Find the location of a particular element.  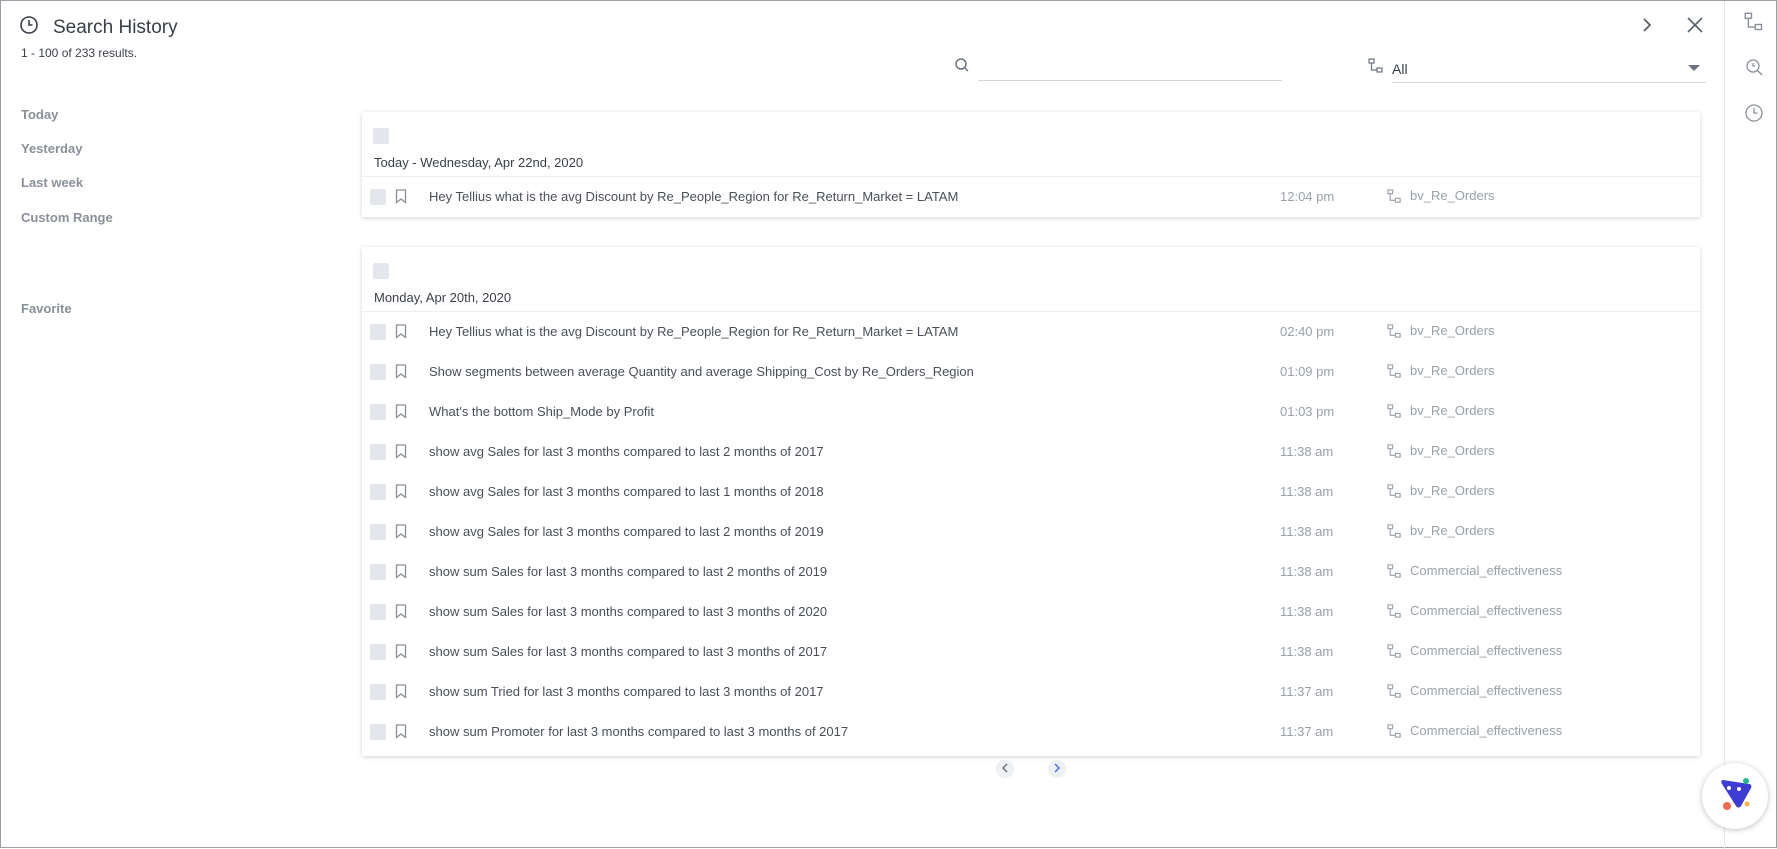

rail-search-history-button is located at coordinates (1754, 69).